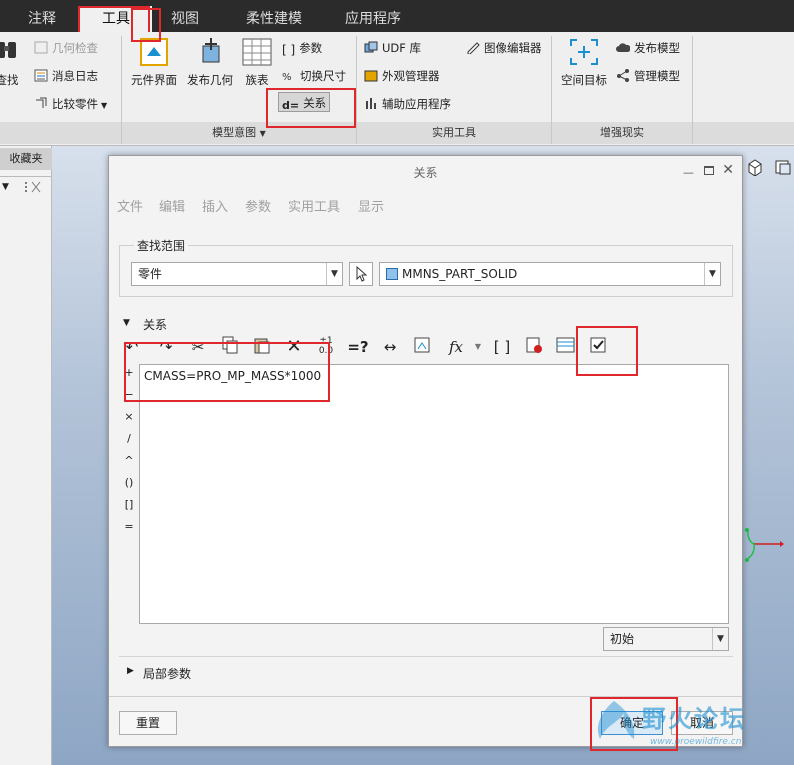 This screenshot has width=794, height=765. What do you see at coordinates (783, 167) in the screenshot?
I see `view-manager-icon` at bounding box center [783, 167].